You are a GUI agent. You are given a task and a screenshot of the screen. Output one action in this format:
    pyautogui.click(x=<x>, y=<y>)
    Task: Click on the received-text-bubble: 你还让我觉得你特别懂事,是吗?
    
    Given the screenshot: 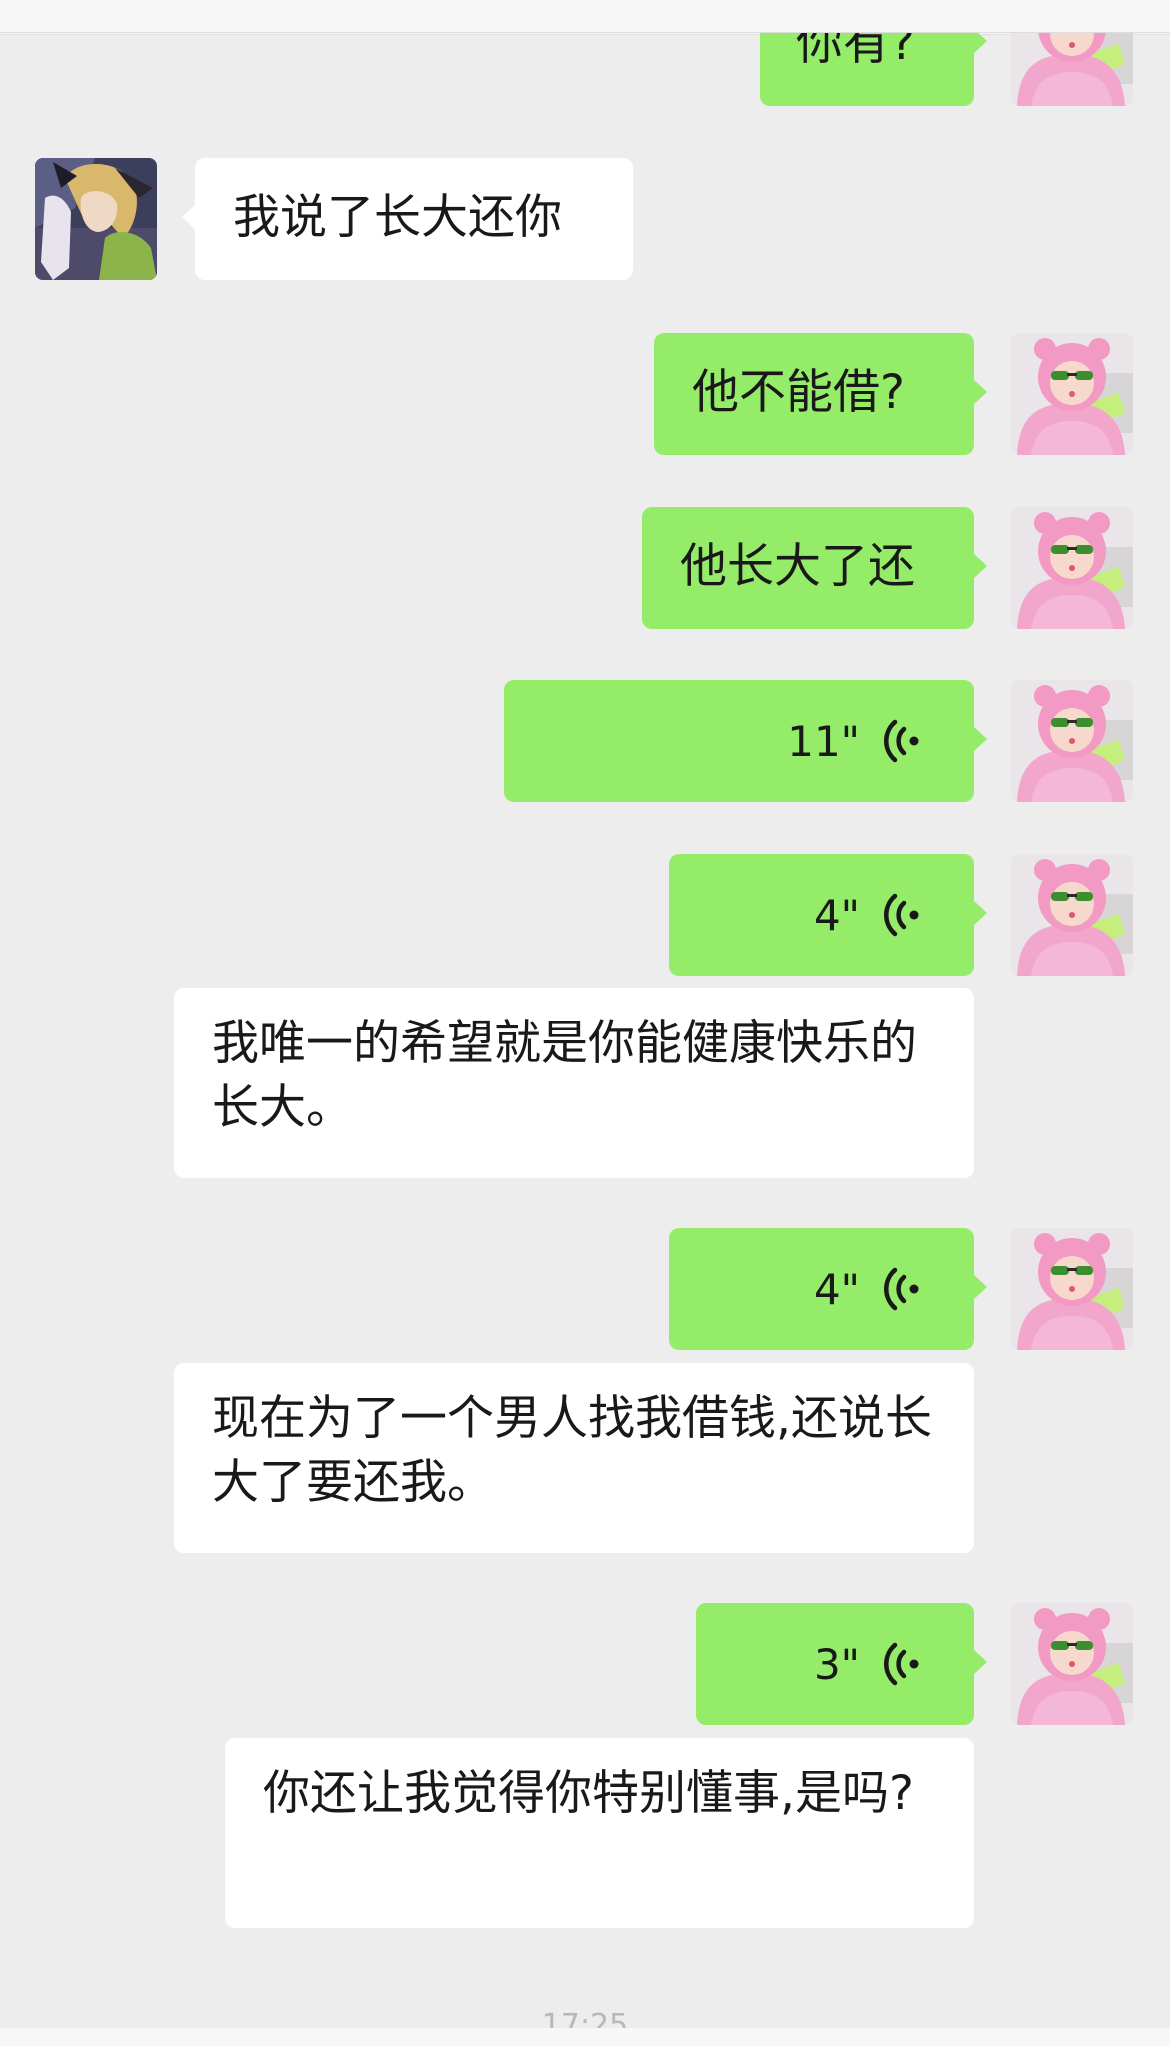 What is the action you would take?
    pyautogui.click(x=599, y=1833)
    